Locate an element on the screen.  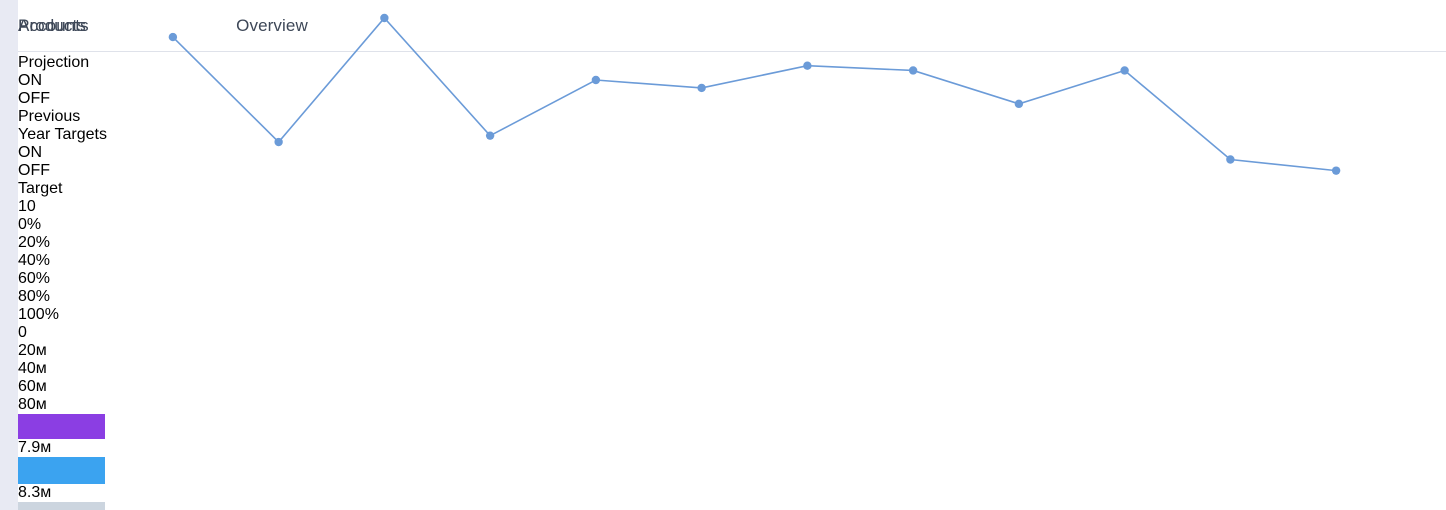
left-axis-tick: 60% is located at coordinates (34, 278).